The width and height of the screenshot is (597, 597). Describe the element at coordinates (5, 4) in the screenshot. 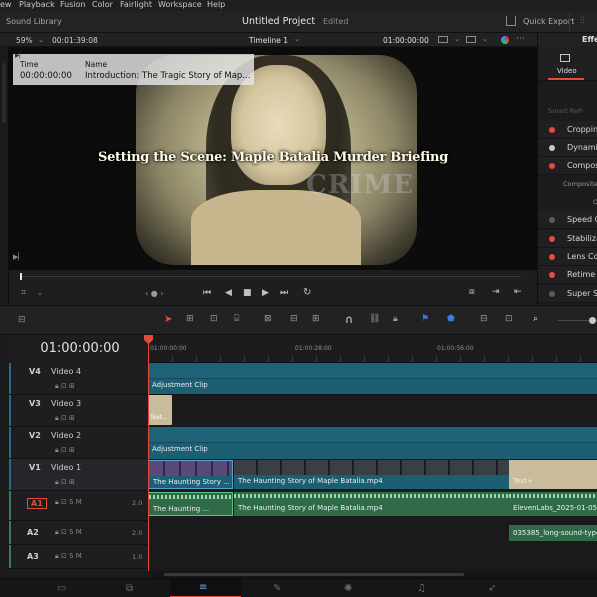

I see `menu-view: ew` at that location.